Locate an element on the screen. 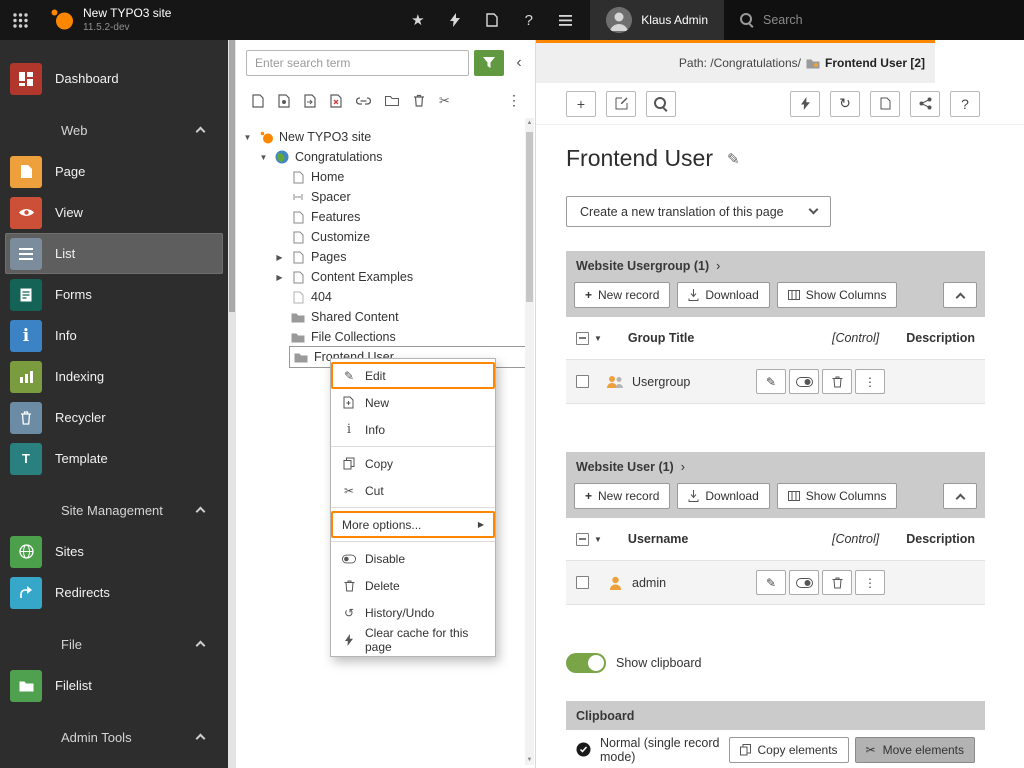  tree-node: Shared Content is located at coordinates (385, 317).